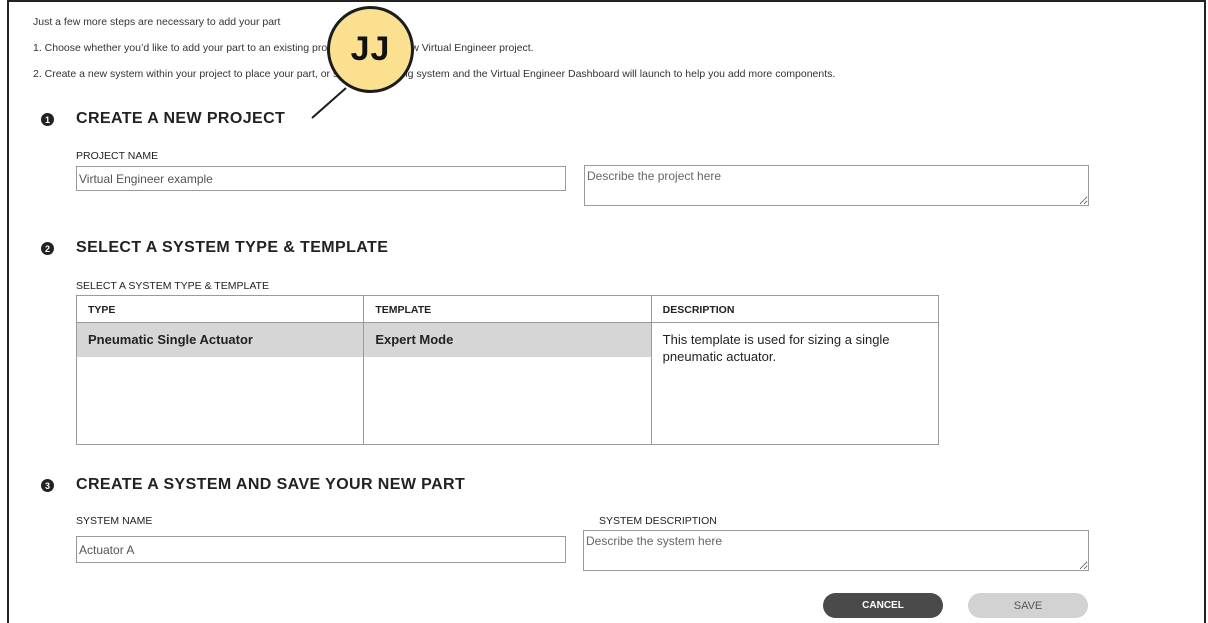 The width and height of the screenshot is (1208, 623). I want to click on system-name-label: SYSTEM NAME, so click(114, 521).